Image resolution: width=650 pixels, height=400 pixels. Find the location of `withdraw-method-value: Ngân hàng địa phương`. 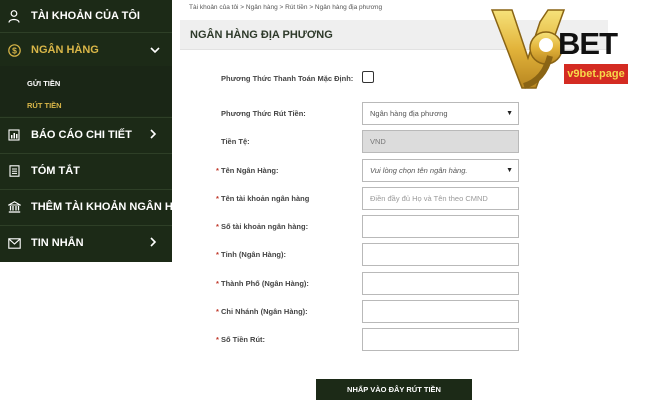

withdraw-method-value: Ngân hàng địa phương is located at coordinates (409, 113).